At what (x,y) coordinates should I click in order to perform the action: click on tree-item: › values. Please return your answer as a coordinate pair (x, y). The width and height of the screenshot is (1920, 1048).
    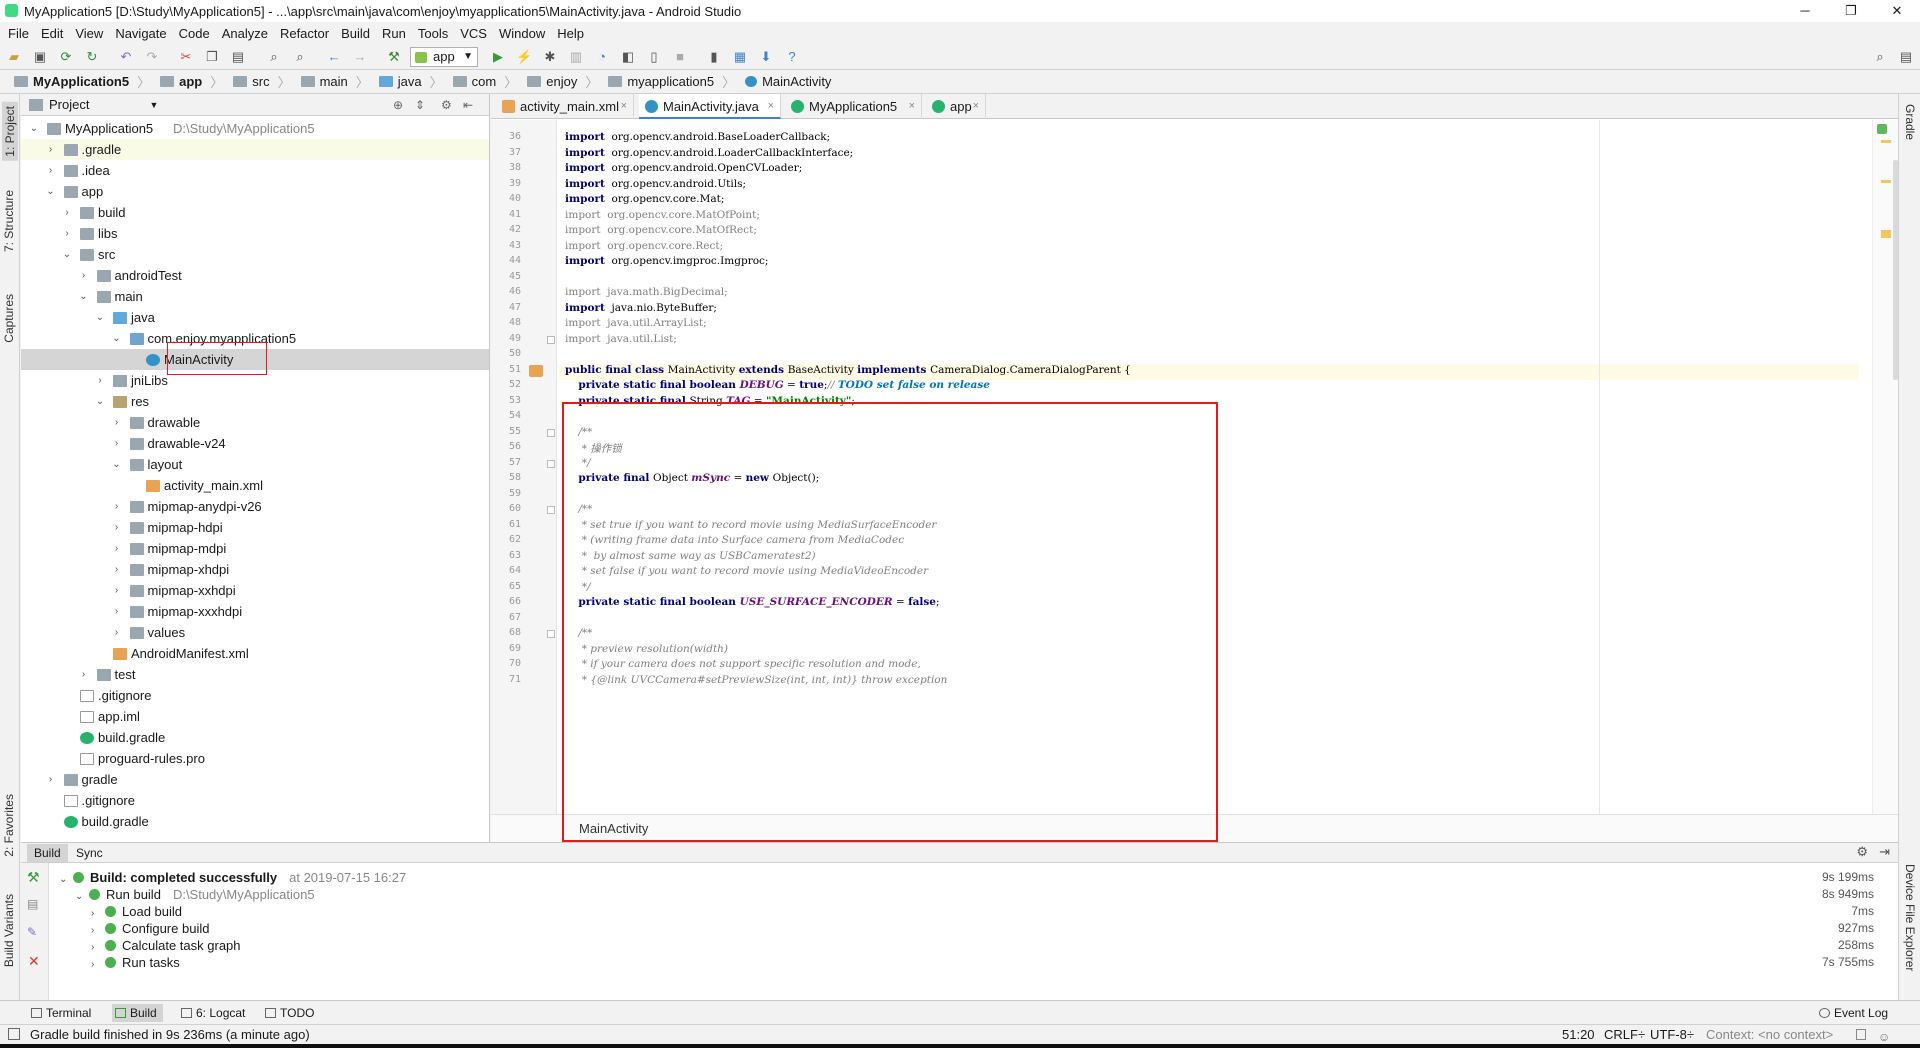
    Looking at the image, I should click on (255, 632).